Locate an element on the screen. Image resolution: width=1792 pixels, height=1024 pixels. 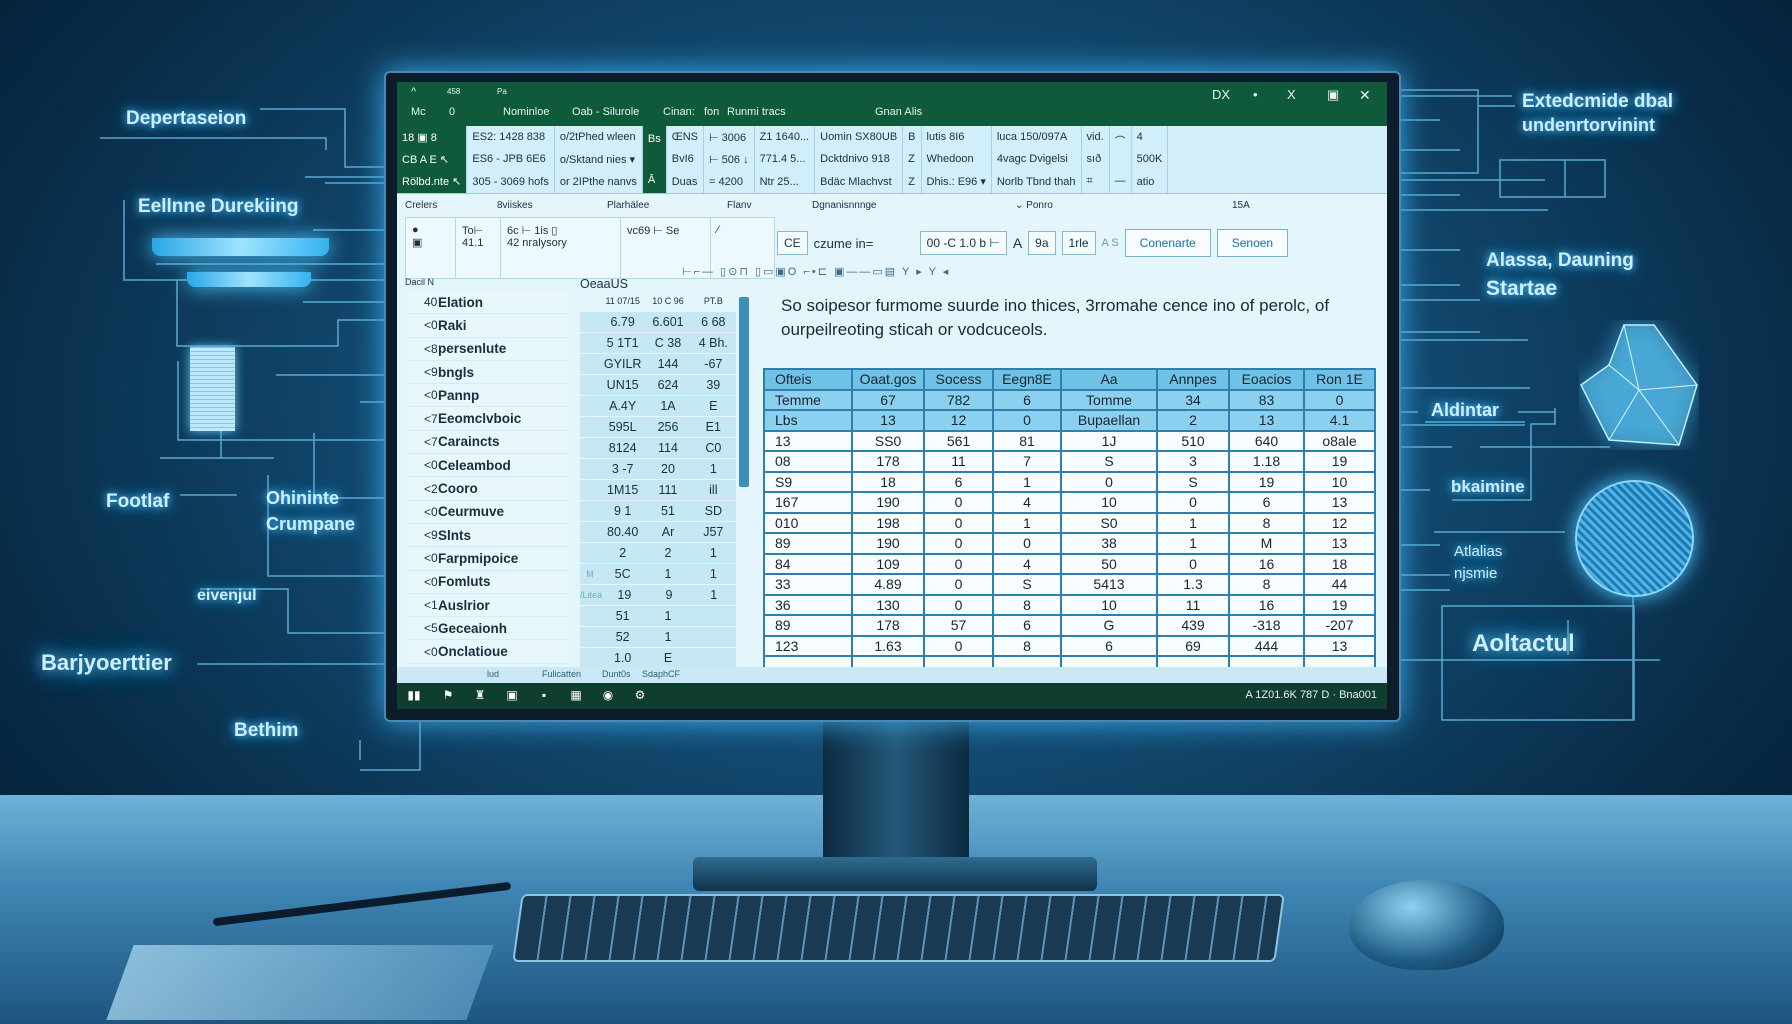
vertical-scrollbar is located at coordinates (744, 392).